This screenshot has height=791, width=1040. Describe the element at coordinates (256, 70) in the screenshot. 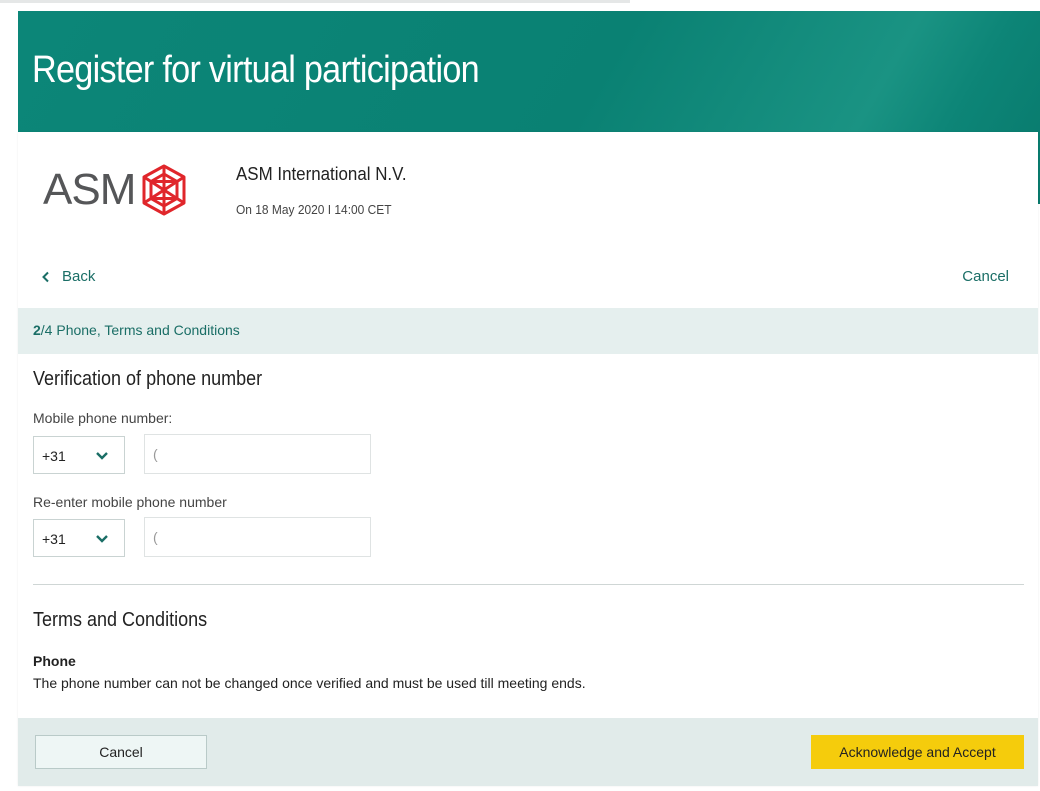

I see `page-title: Register for virtual participation` at that location.